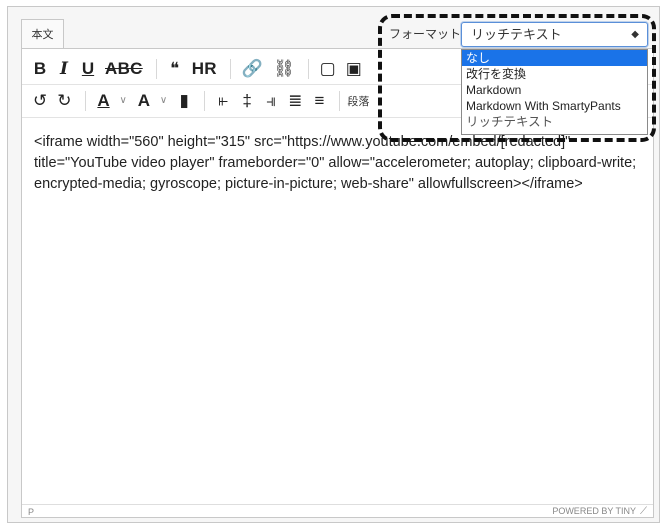 Image resolution: width=667 pixels, height=529 pixels. I want to click on underline-button: U, so click(88, 69).